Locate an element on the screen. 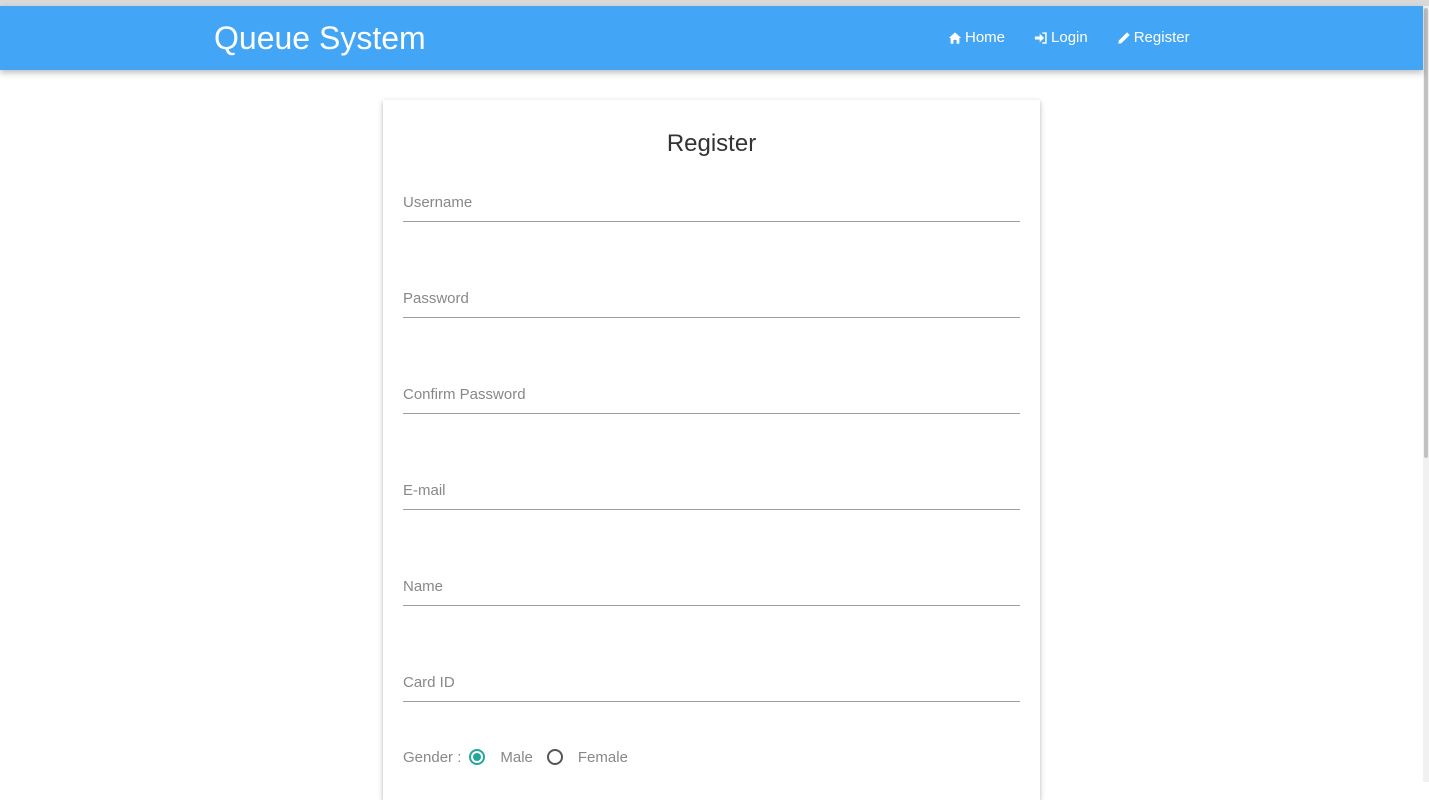 This screenshot has width=1429, height=800. username-input is located at coordinates (713, 209).